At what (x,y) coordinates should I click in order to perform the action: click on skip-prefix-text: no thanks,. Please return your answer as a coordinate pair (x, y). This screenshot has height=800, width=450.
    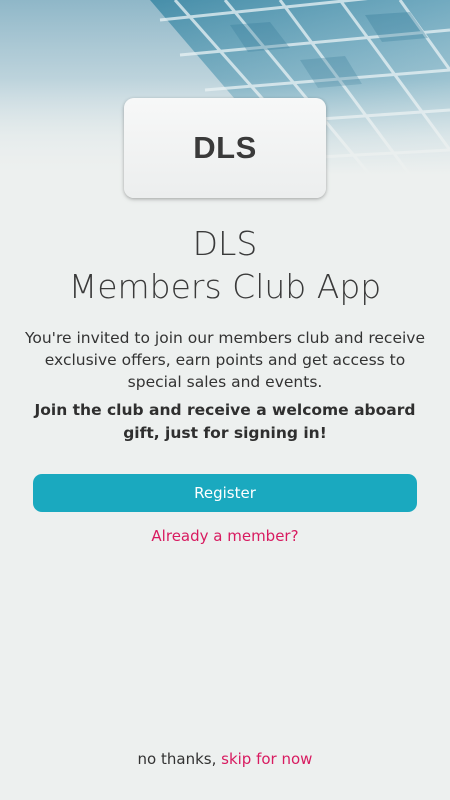
    Looking at the image, I should click on (179, 759).